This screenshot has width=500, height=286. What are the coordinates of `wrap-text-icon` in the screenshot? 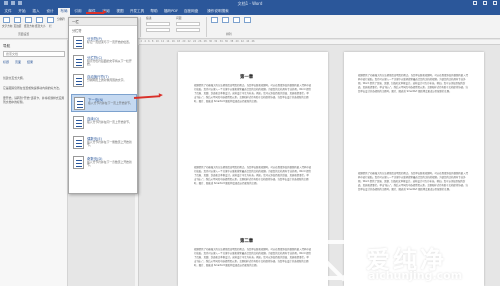 It's located at (225, 20).